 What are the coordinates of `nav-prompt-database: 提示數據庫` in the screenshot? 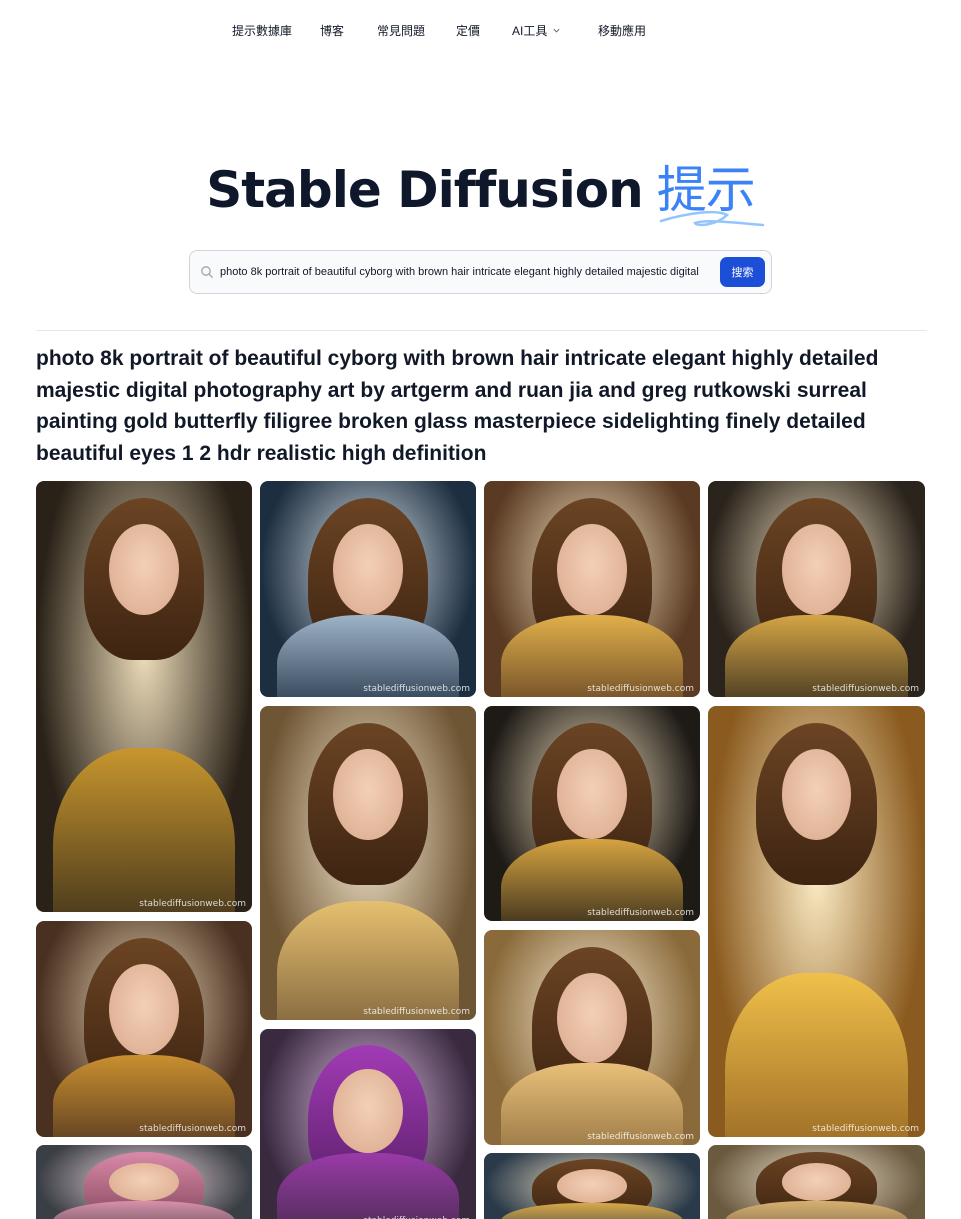 It's located at (262, 30).